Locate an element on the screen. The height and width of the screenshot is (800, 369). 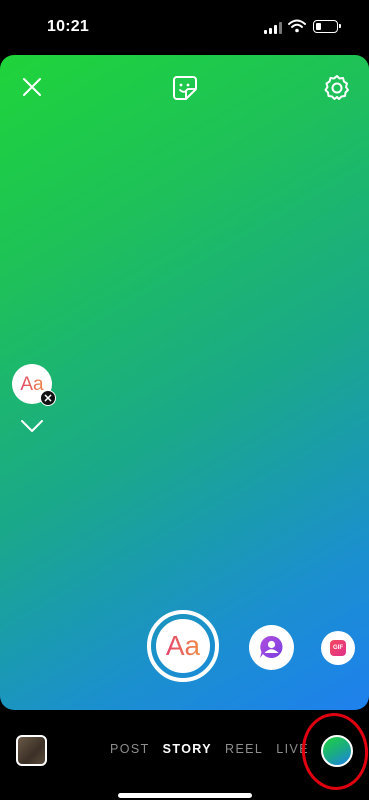
mention-icon is located at coordinates (271, 646).